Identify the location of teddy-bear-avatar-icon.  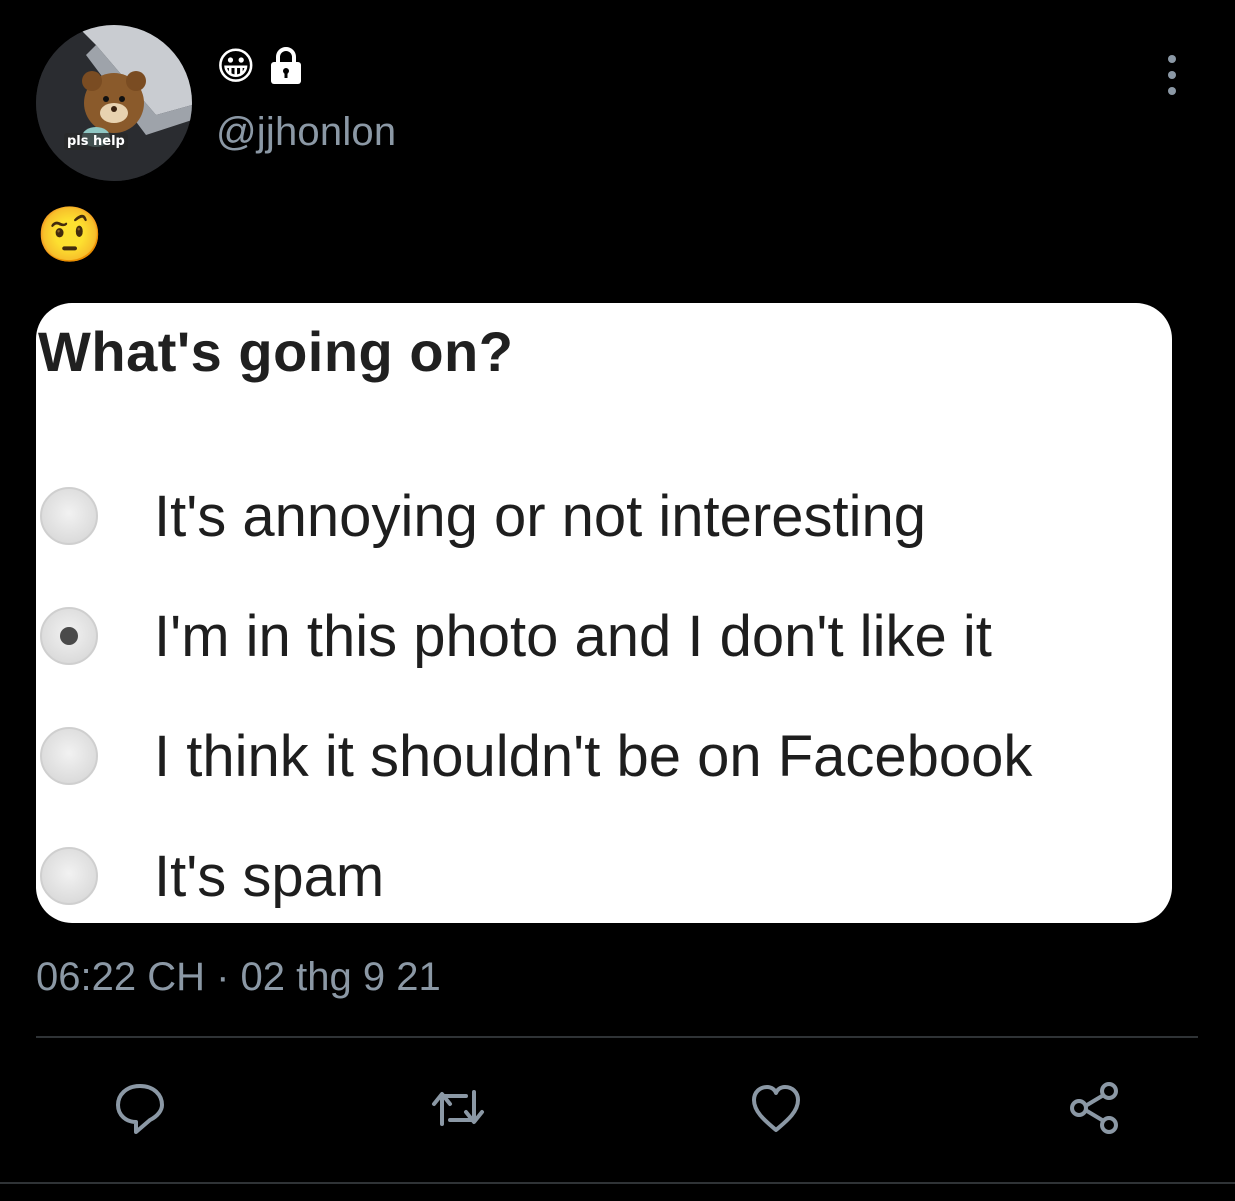
(114, 103).